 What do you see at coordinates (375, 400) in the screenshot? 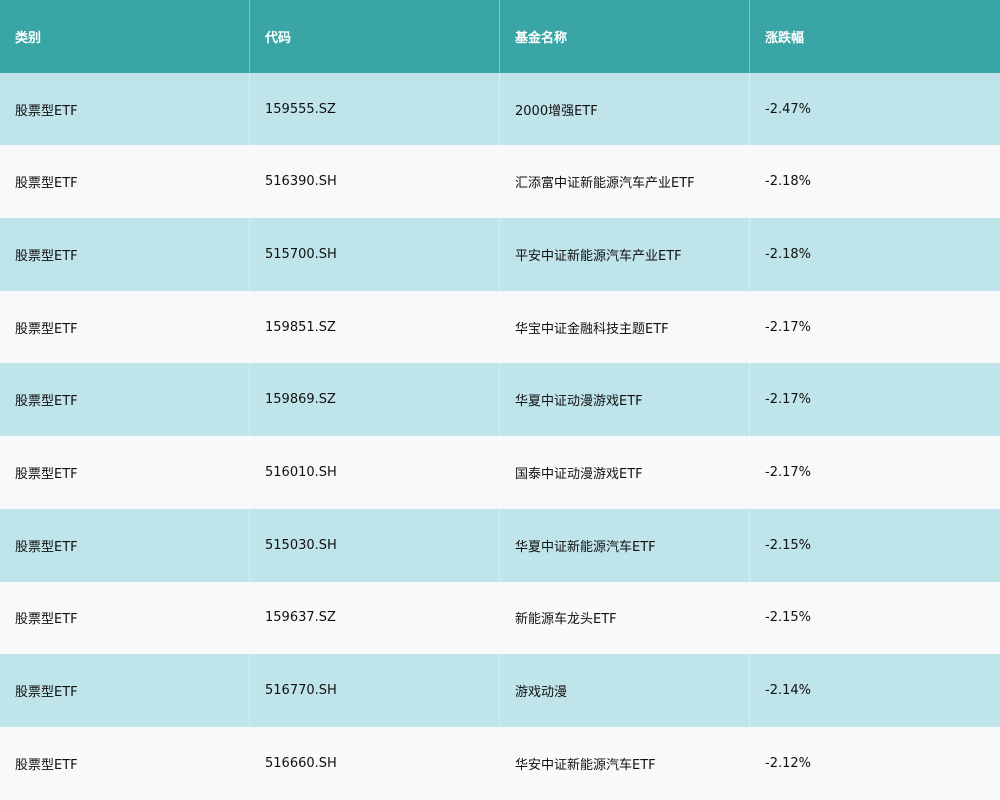
I see `cell-code: 159869.SZ` at bounding box center [375, 400].